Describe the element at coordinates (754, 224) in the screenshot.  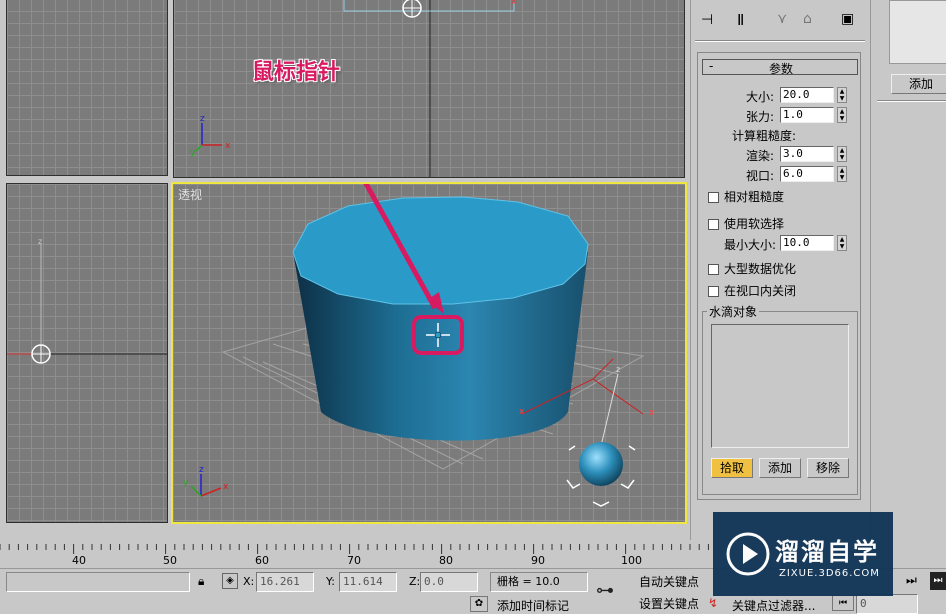
I see `soft-selection-label: 使用软选择` at that location.